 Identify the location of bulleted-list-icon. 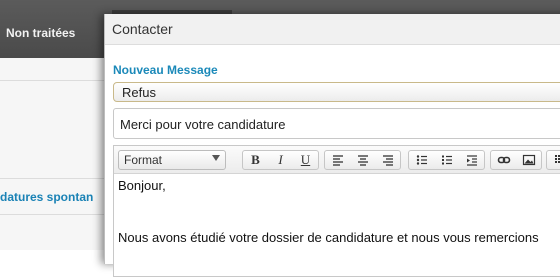
(422, 160).